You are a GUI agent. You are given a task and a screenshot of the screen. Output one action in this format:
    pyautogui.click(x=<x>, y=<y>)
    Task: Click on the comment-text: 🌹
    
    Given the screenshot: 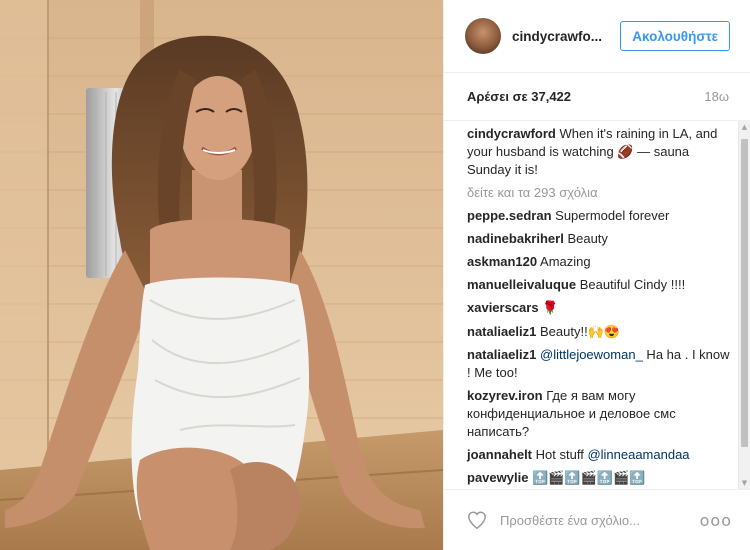 What is the action you would take?
    pyautogui.click(x=550, y=308)
    